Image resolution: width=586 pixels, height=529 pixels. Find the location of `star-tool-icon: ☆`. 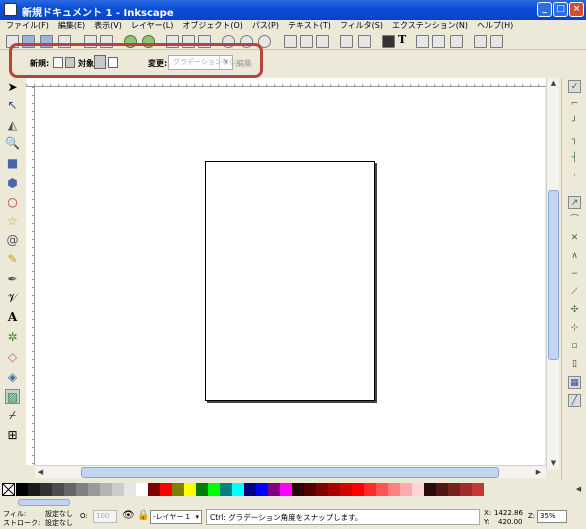

star-tool-icon: ☆ is located at coordinates (12, 221).